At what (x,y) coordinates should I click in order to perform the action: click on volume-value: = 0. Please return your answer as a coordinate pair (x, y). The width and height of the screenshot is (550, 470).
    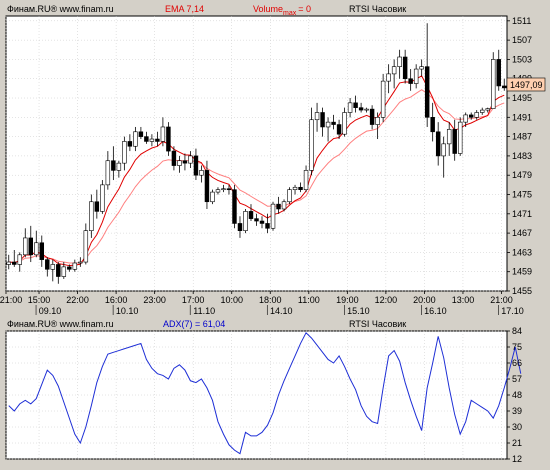
    Looking at the image, I should click on (304, 9).